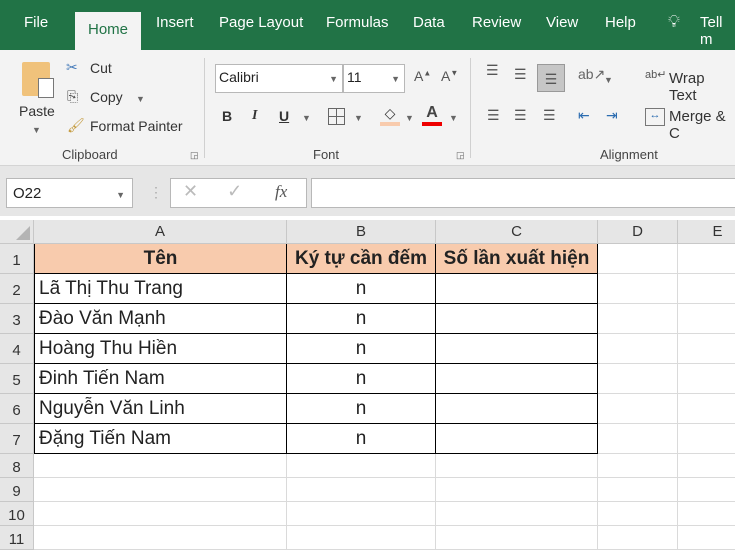 The image size is (735, 554). What do you see at coordinates (190, 191) in the screenshot?
I see `cancel-icon: ✕` at bounding box center [190, 191].